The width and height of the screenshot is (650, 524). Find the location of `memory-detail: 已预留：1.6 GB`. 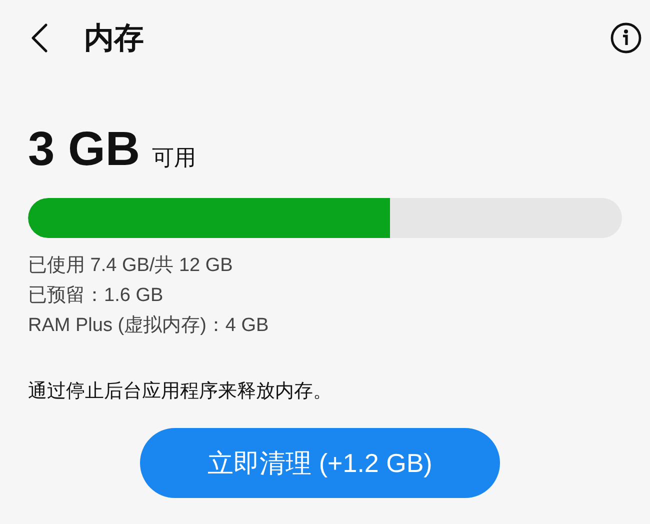

memory-detail: 已预留：1.6 GB is located at coordinates (96, 296).